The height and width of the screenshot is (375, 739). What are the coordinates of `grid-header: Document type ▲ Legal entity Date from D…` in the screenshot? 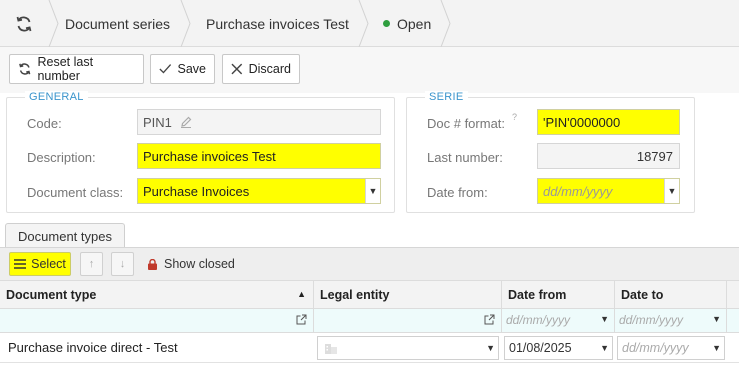 It's located at (369, 294).